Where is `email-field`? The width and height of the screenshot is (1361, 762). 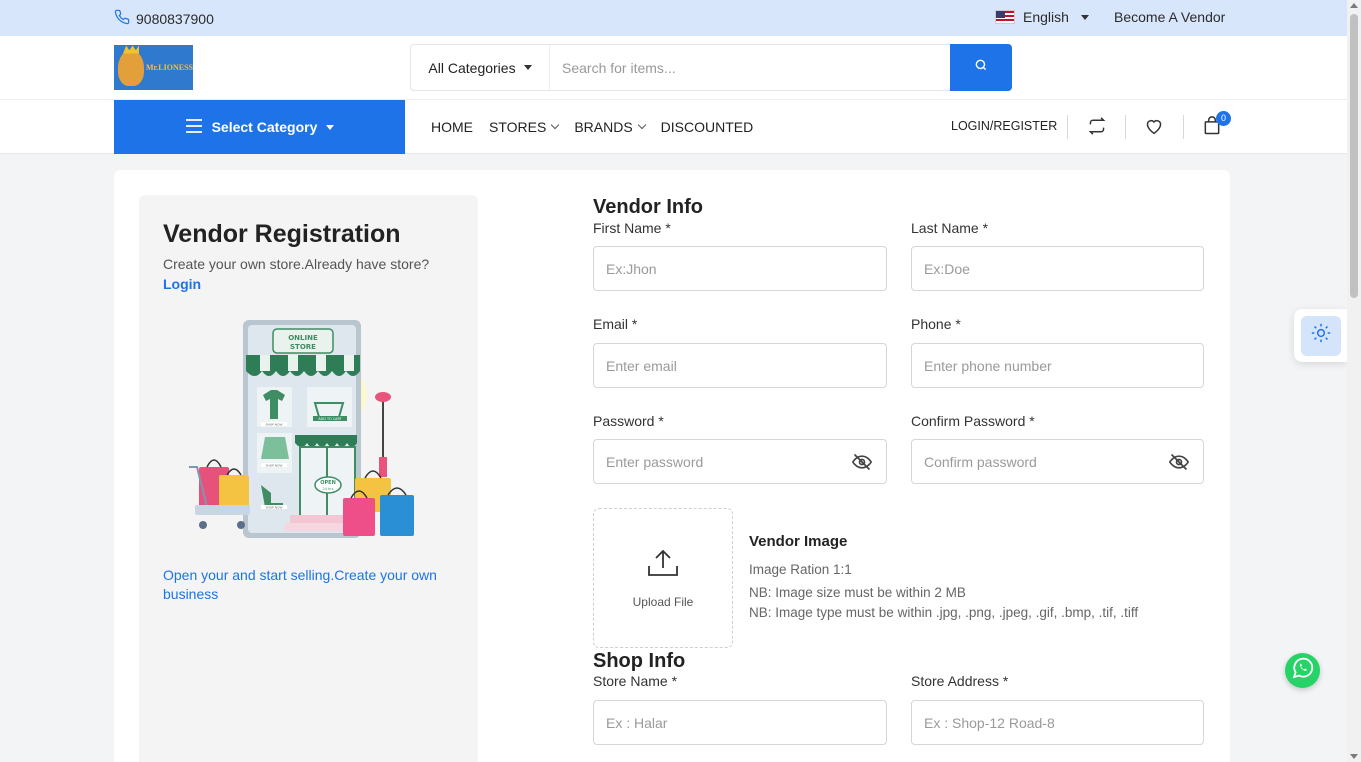 email-field is located at coordinates (740, 365).